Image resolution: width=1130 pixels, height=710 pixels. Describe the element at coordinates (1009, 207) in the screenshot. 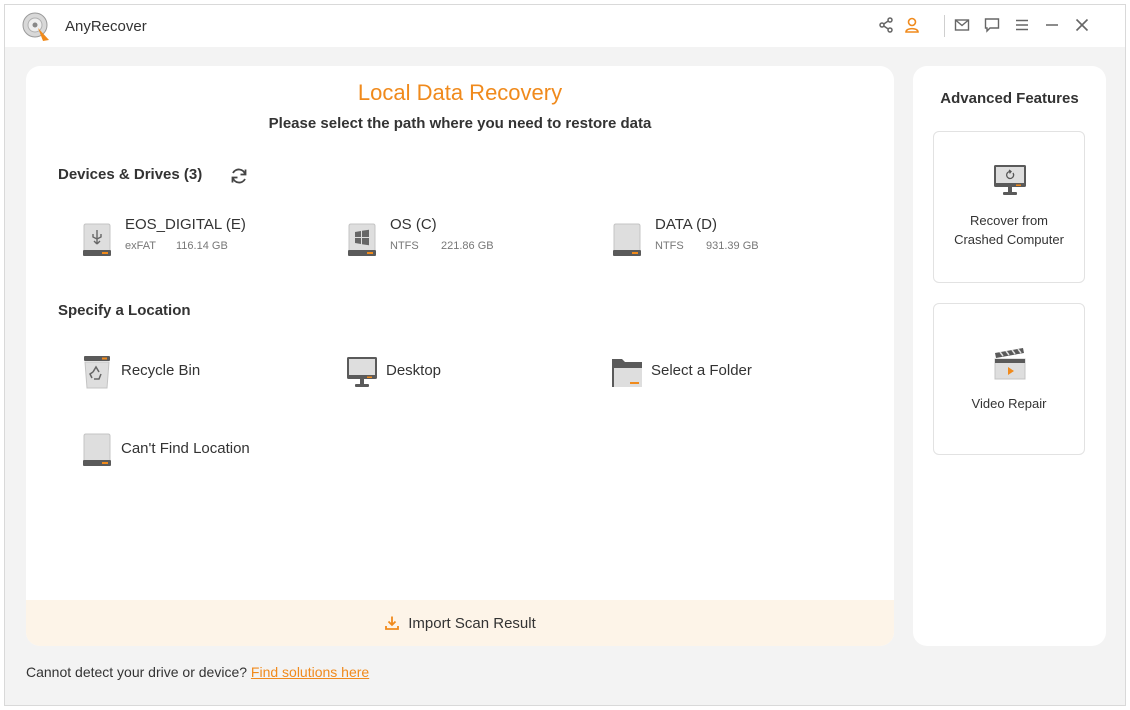

I see `recover-crashed-computer-button: Recover from Crashed Computer` at that location.